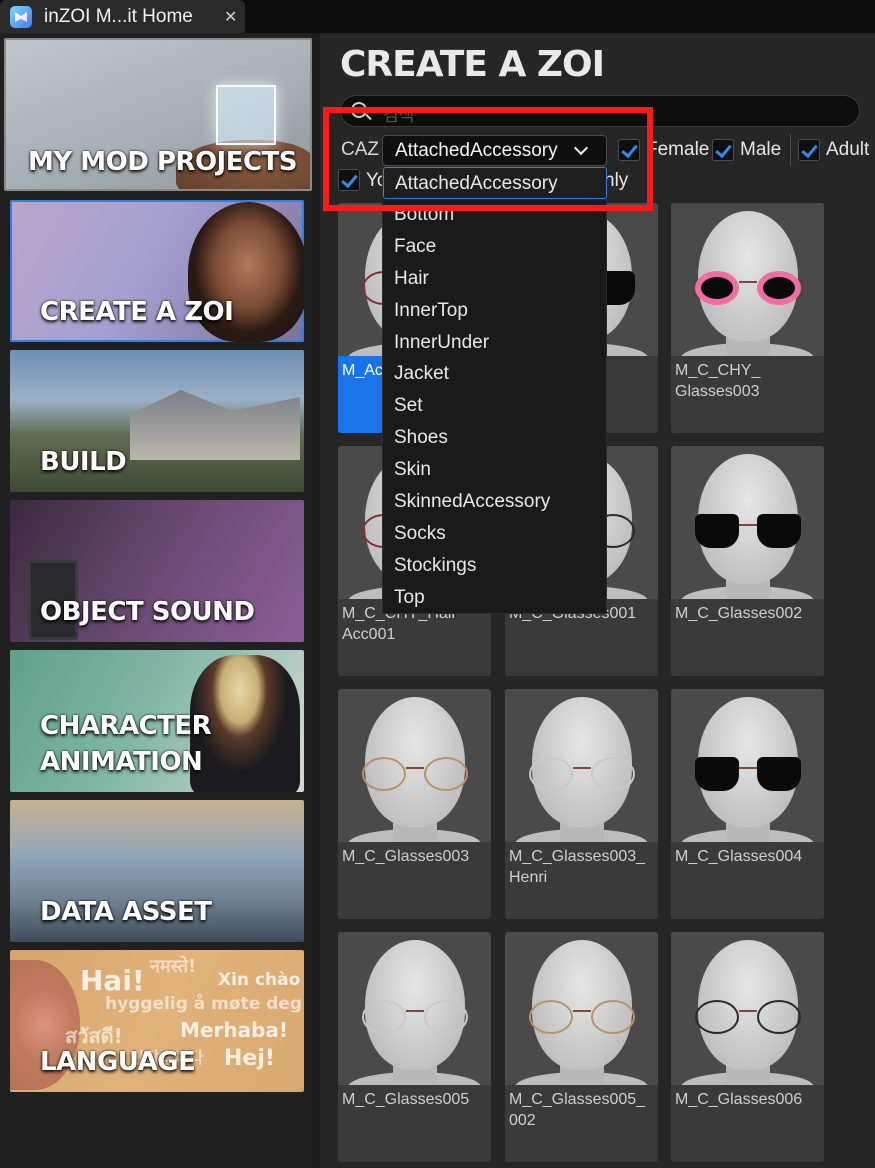  I want to click on male-checkbox, so click(723, 150).